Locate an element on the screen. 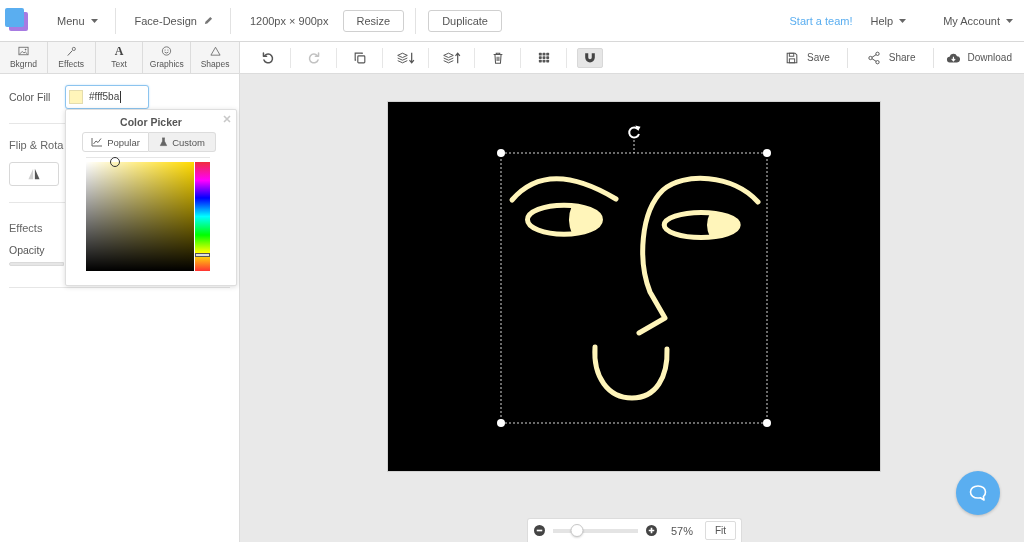  canvas-size-label: 1200px × 900px is located at coordinates (289, 20).